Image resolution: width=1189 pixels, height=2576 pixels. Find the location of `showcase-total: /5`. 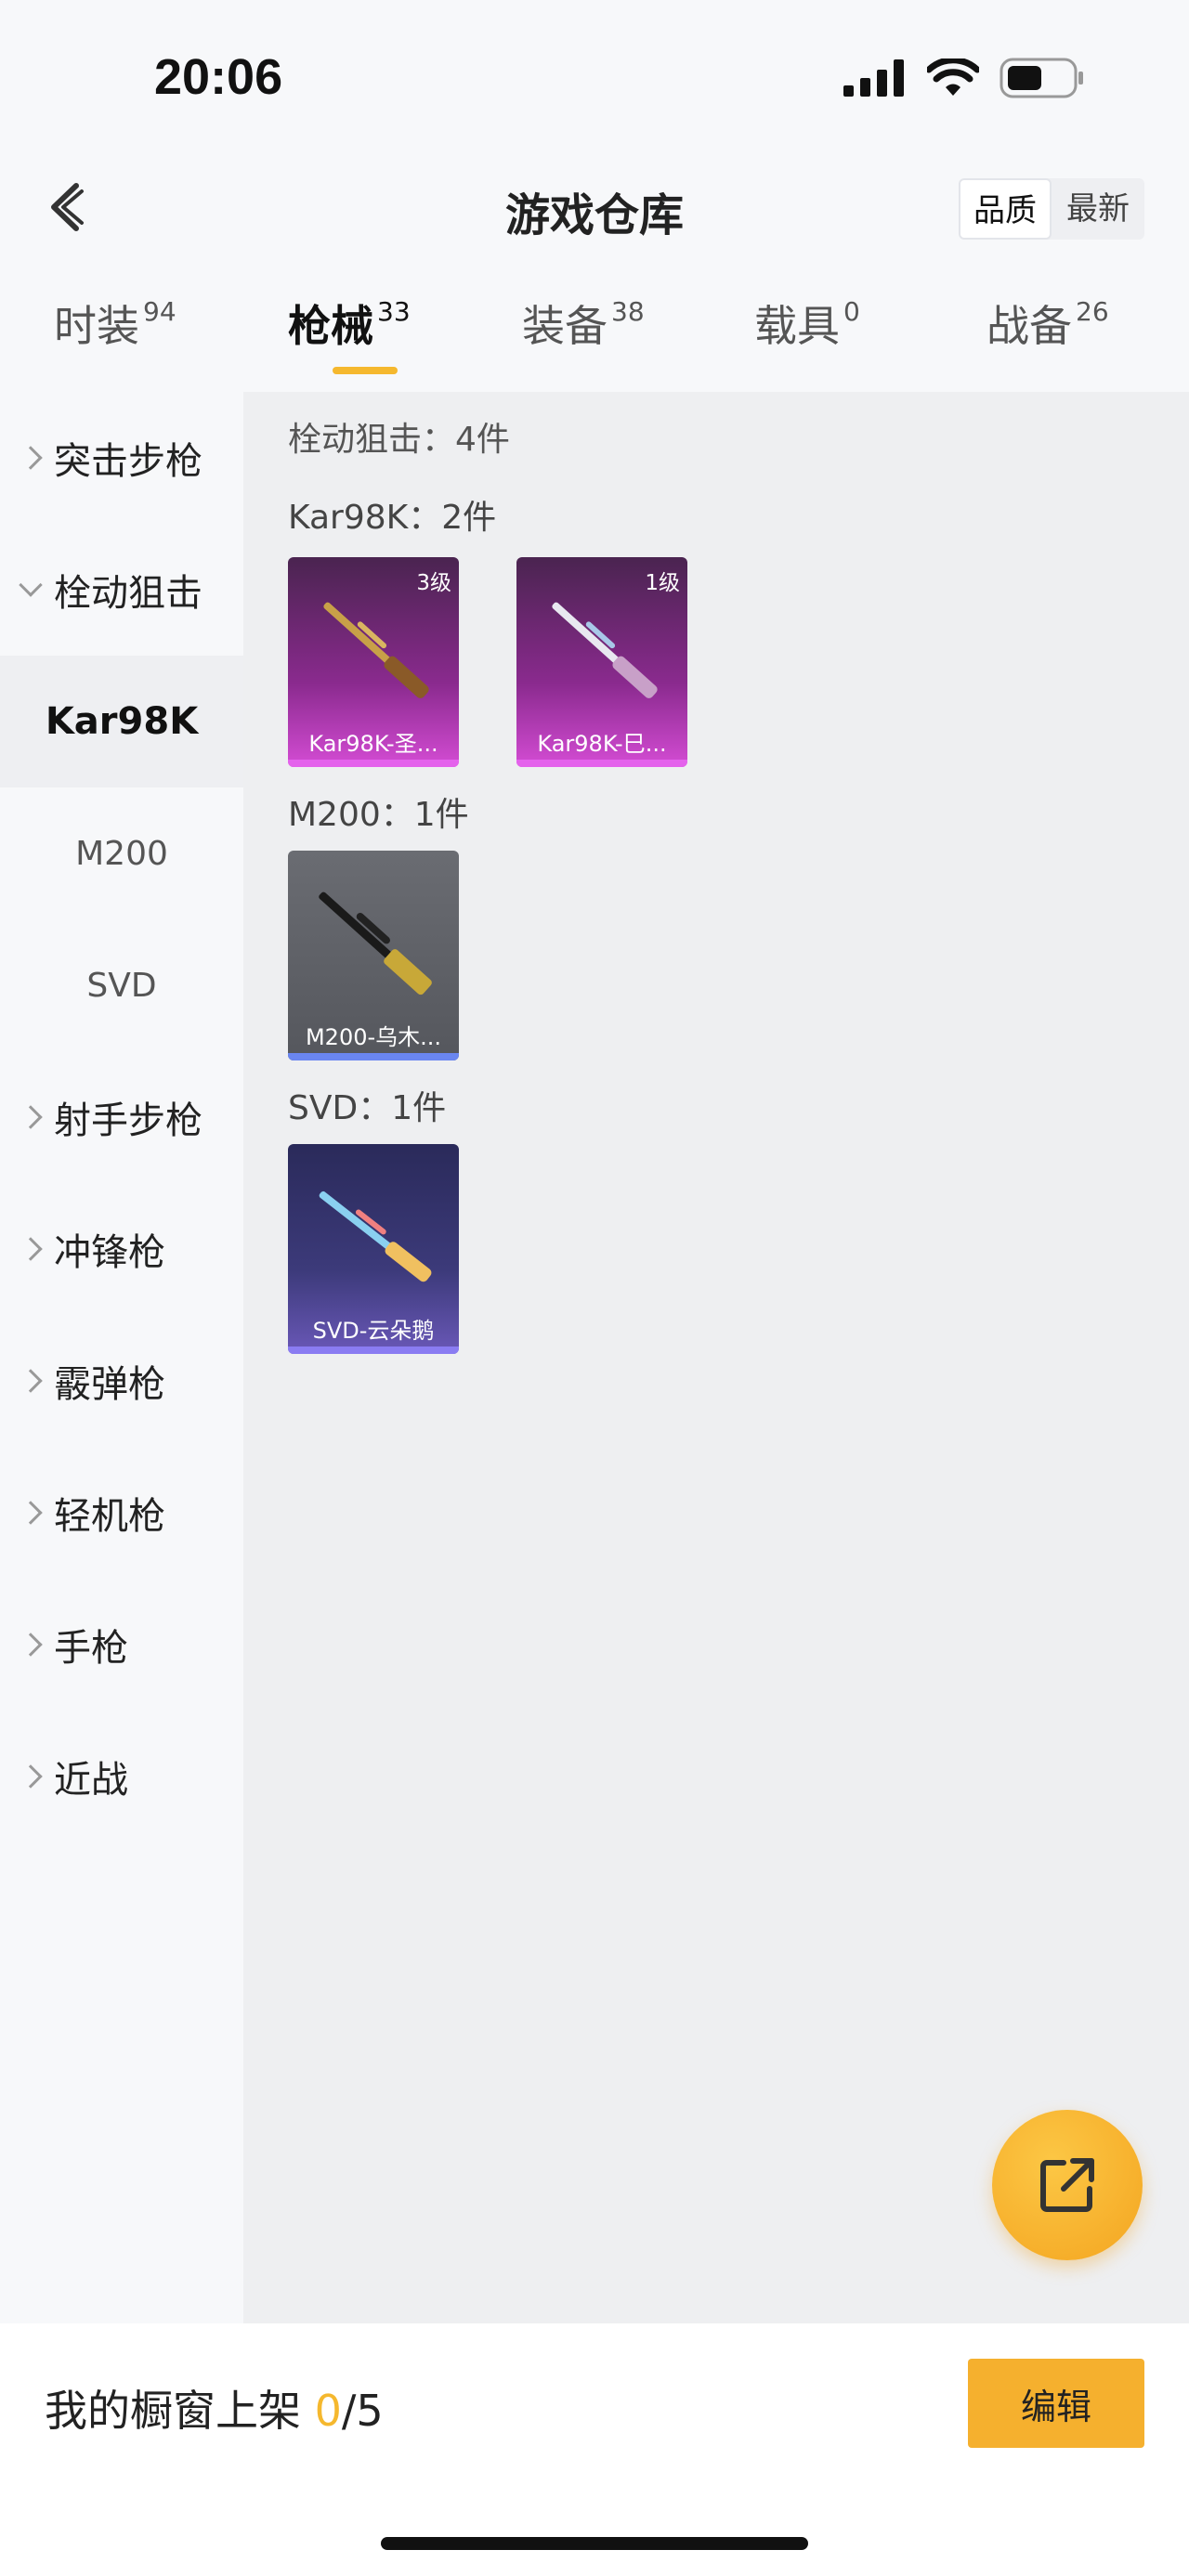

showcase-total: /5 is located at coordinates (362, 2411).